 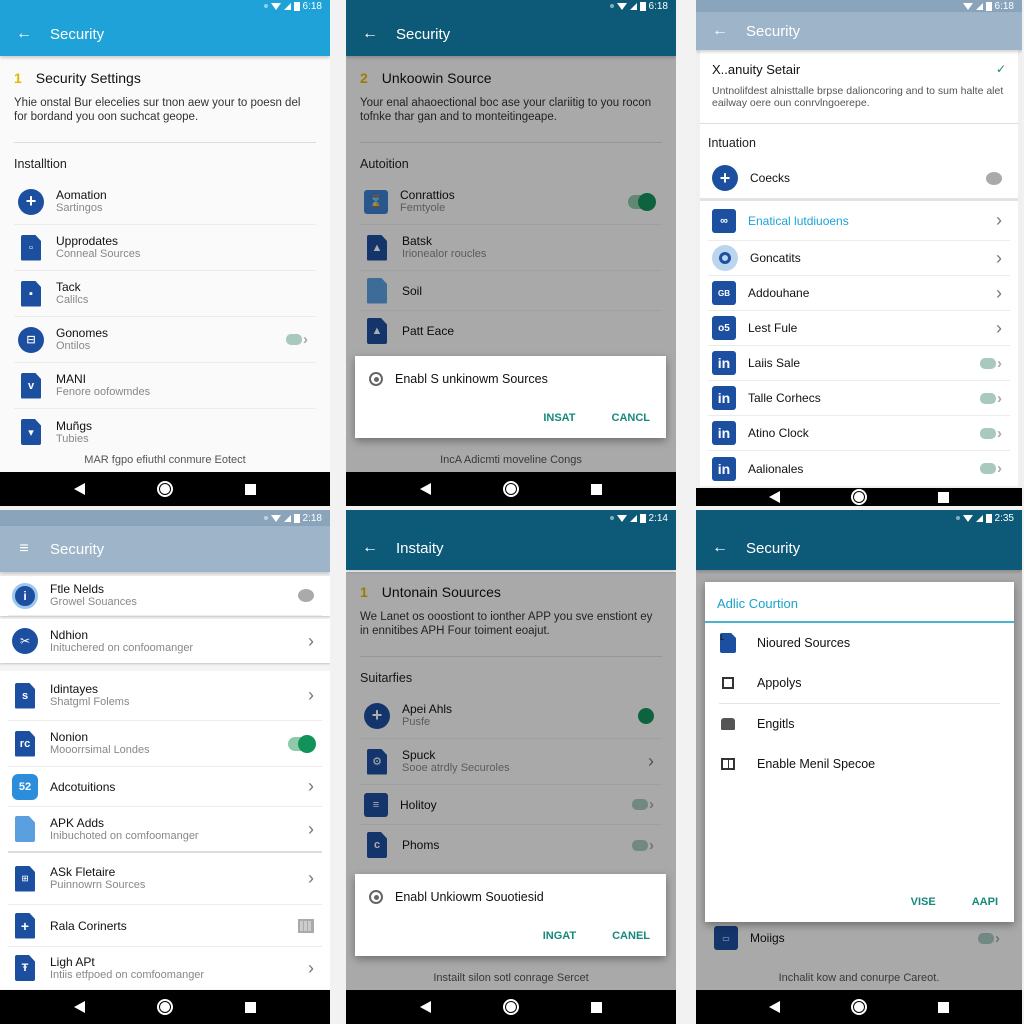 What do you see at coordinates (165, 968) in the screenshot?
I see `list-item: Ŧ Ligh APt Intiis etfpoed on comfoomanger` at bounding box center [165, 968].